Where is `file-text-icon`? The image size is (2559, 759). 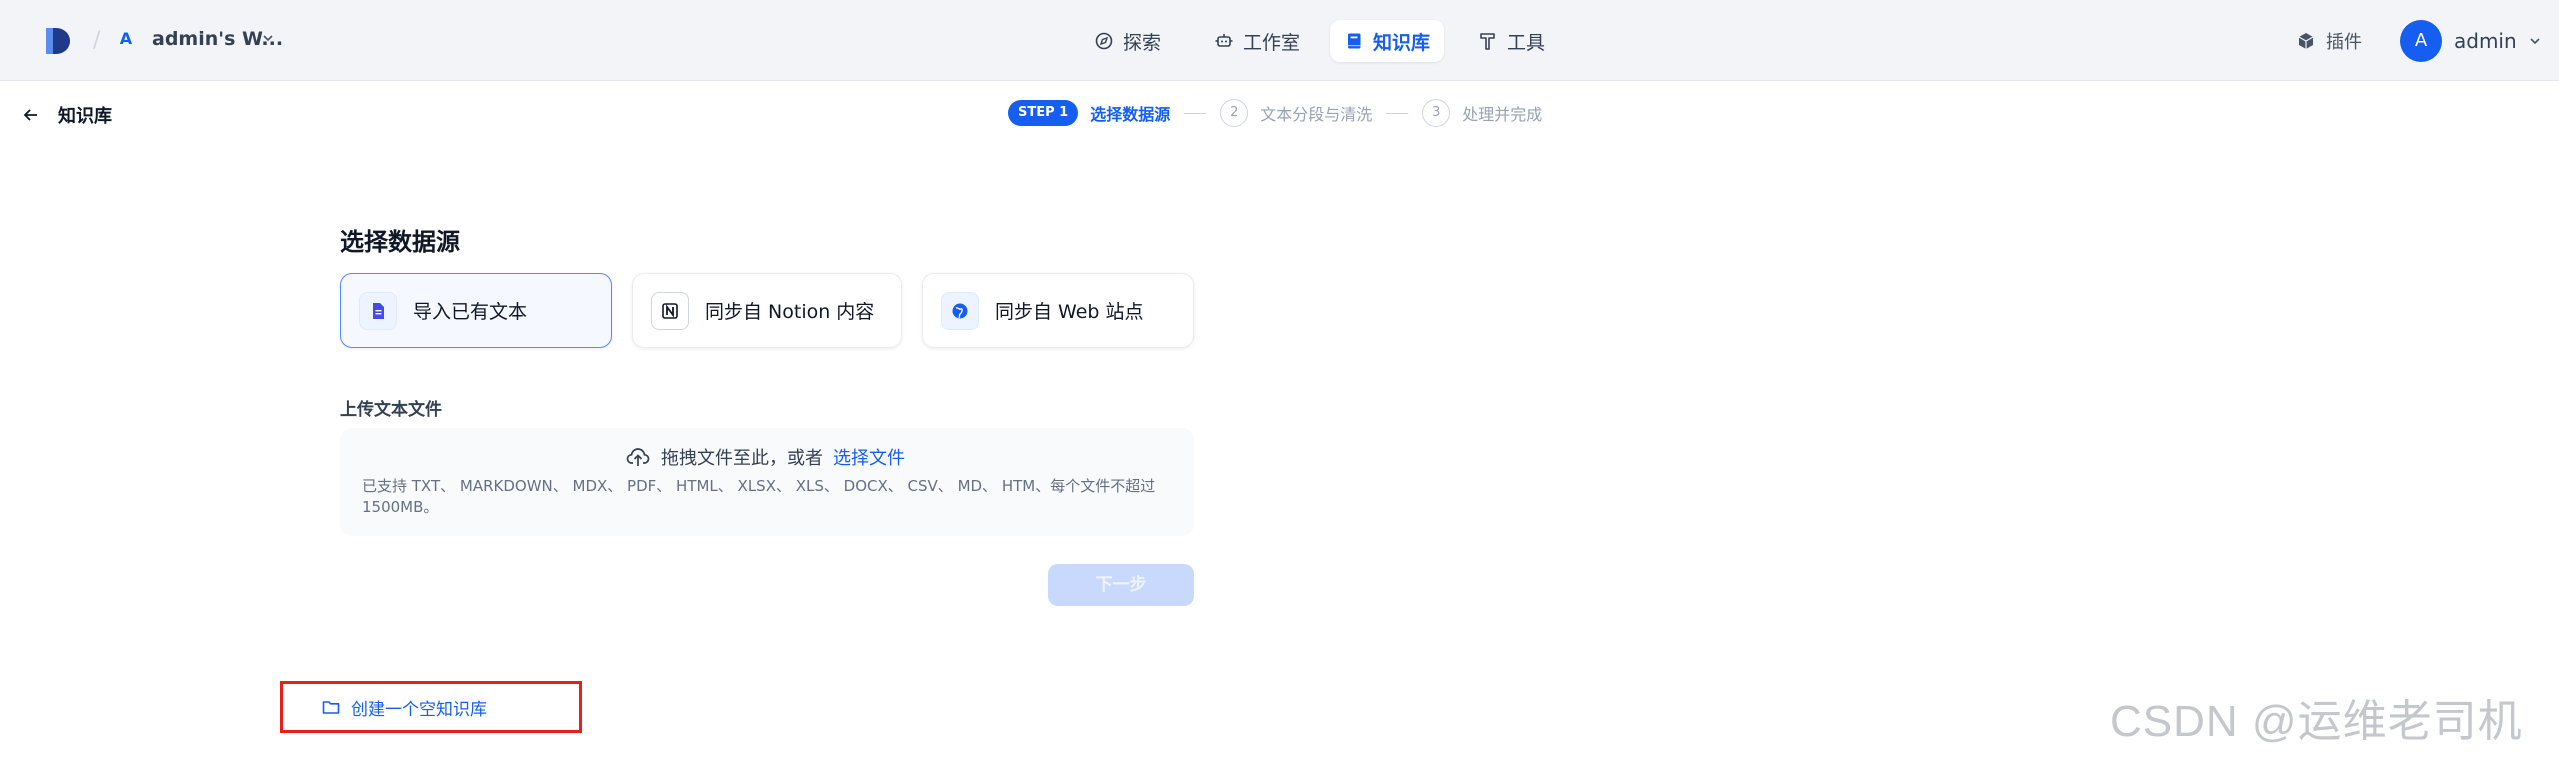 file-text-icon is located at coordinates (378, 310).